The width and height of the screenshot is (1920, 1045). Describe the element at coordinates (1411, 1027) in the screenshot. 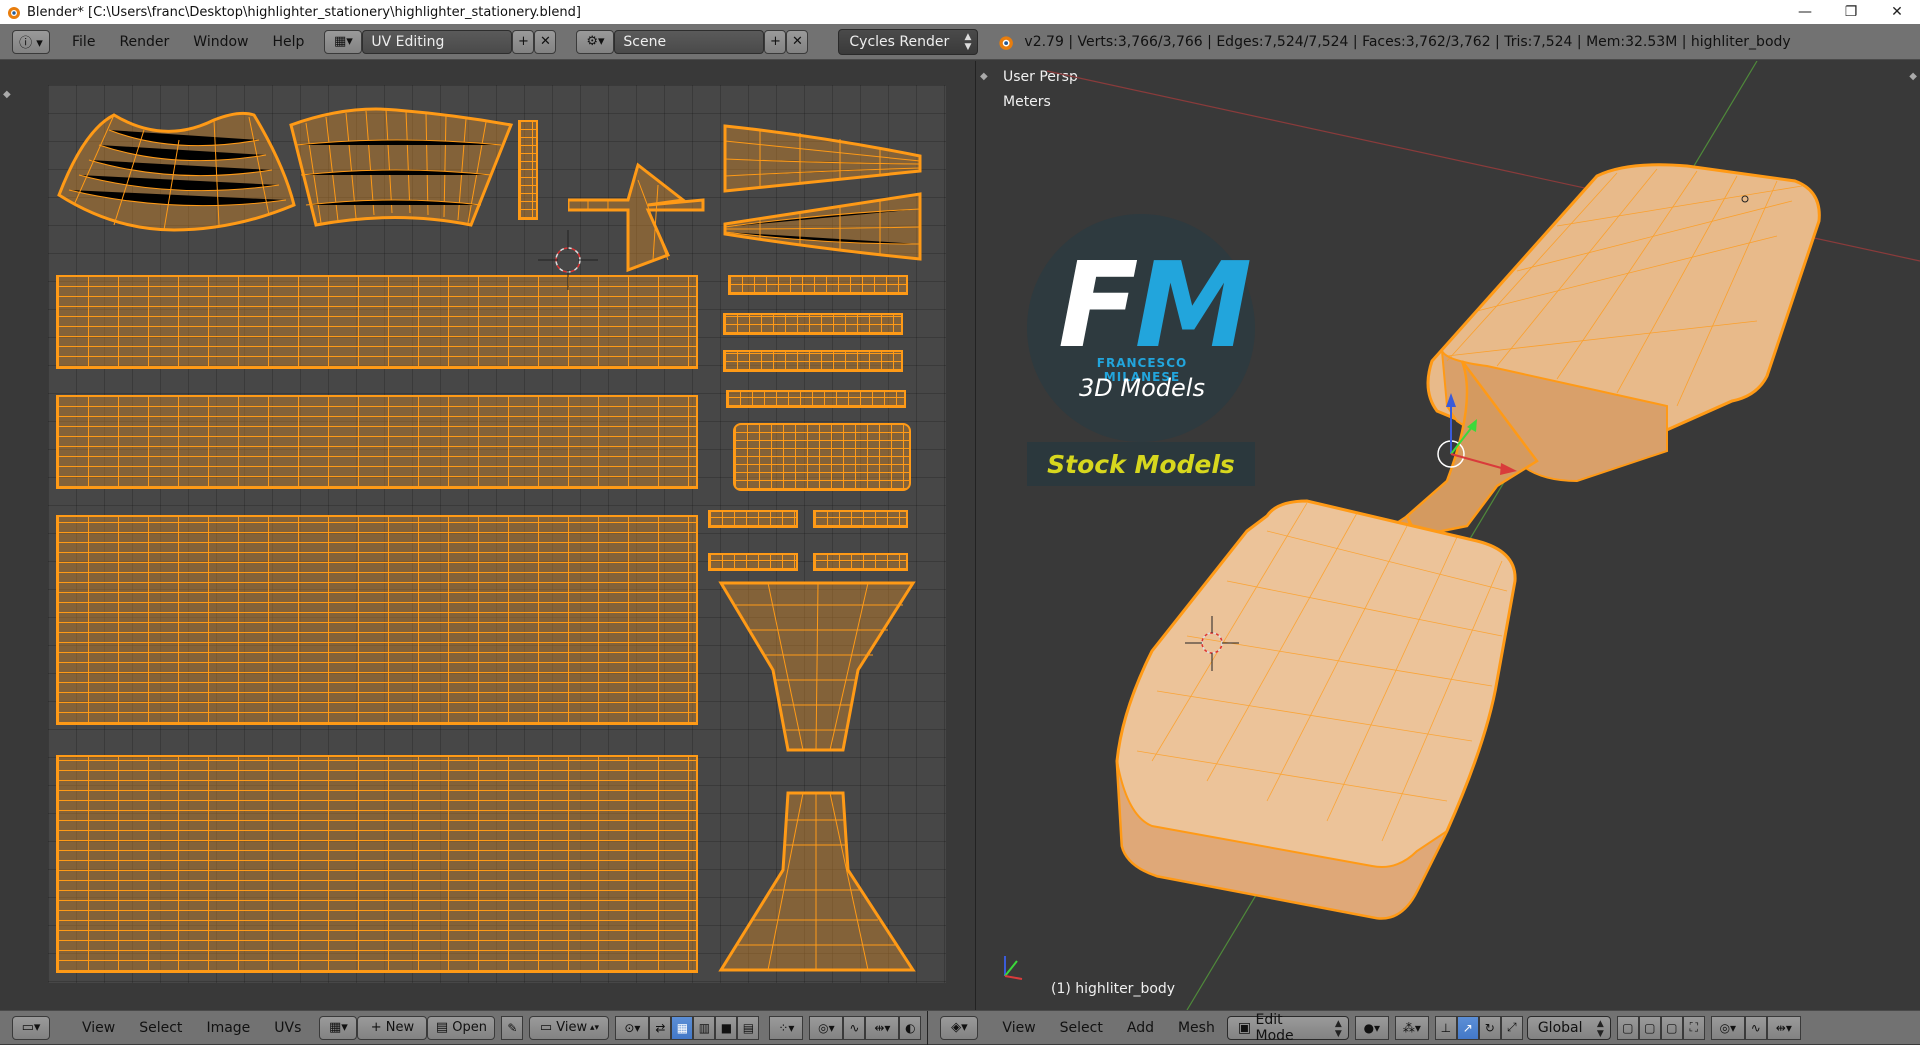

I see `pivot-center-icon: ⁂▾` at that location.